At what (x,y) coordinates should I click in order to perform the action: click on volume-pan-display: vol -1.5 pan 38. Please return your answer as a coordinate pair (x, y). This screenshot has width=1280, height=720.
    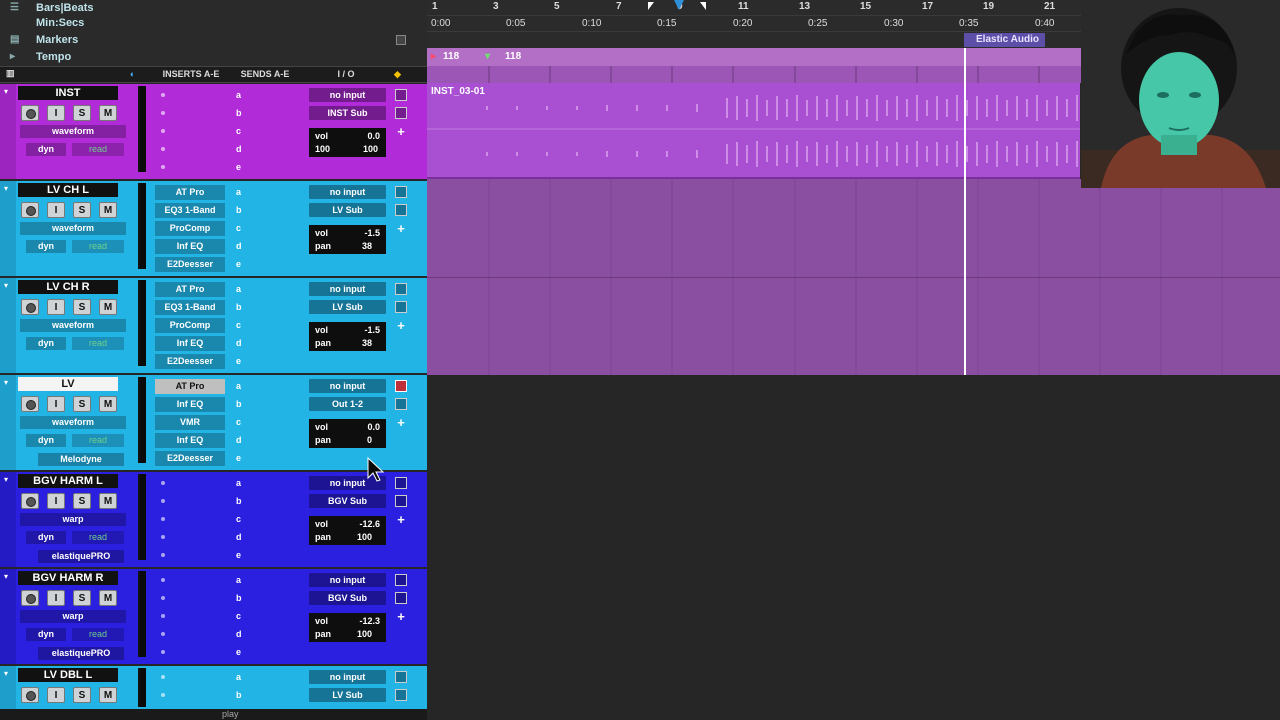
    Looking at the image, I should click on (347, 336).